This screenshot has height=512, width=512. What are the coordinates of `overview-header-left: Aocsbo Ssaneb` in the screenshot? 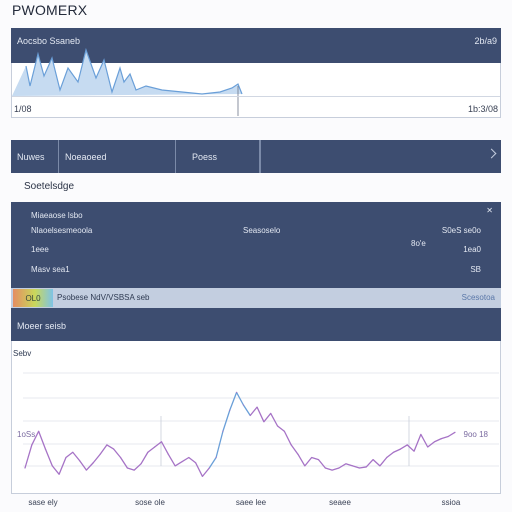 It's located at (49, 41).